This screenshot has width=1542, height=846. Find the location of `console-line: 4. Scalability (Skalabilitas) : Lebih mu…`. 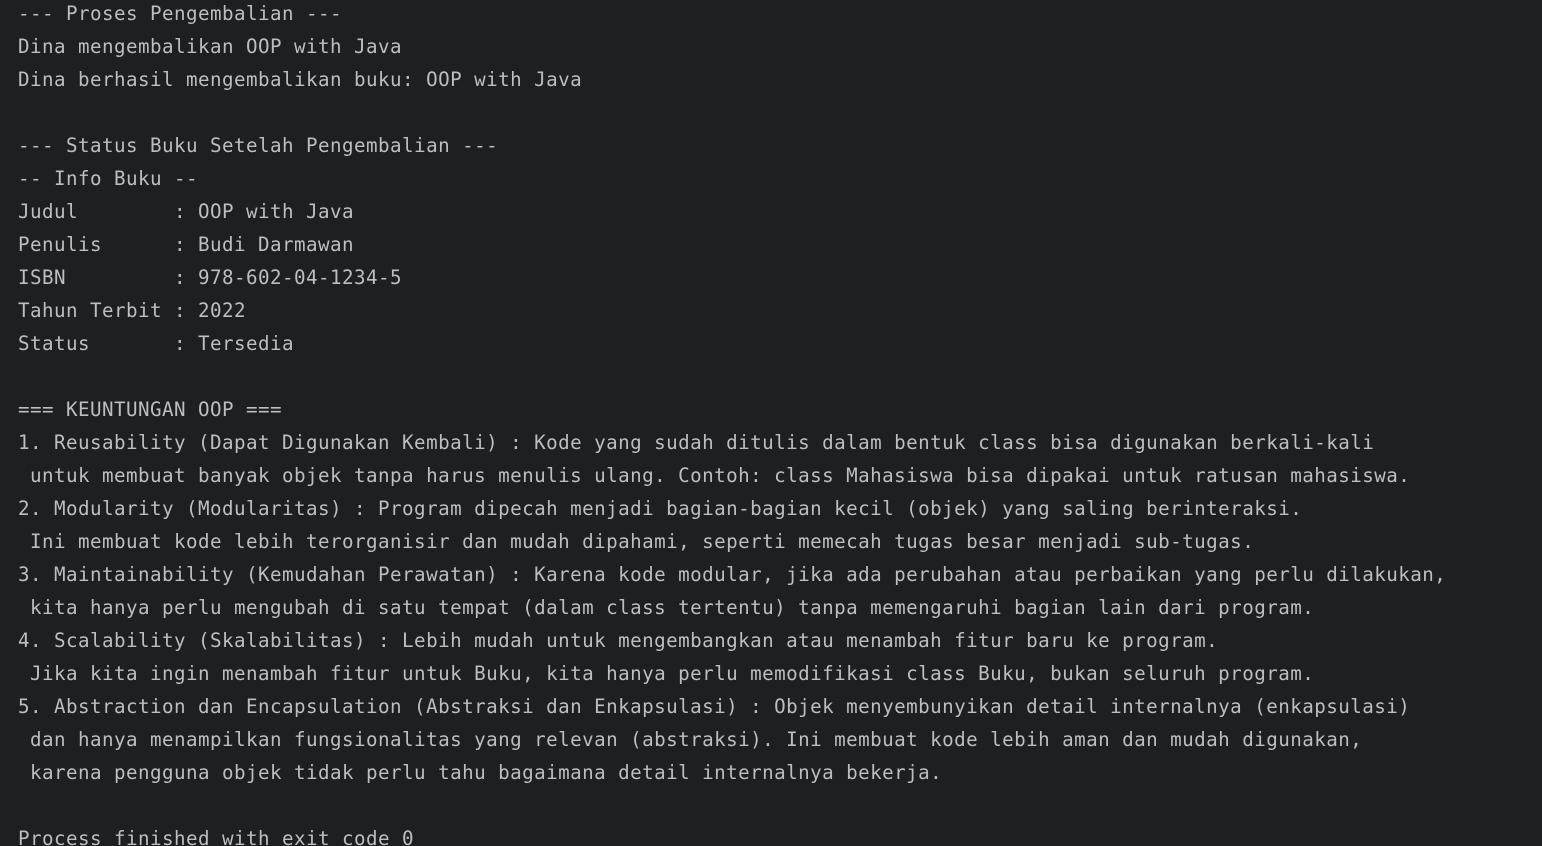

console-line: 4. Scalability (Skalabilitas) : Lebih mu… is located at coordinates (618, 640).